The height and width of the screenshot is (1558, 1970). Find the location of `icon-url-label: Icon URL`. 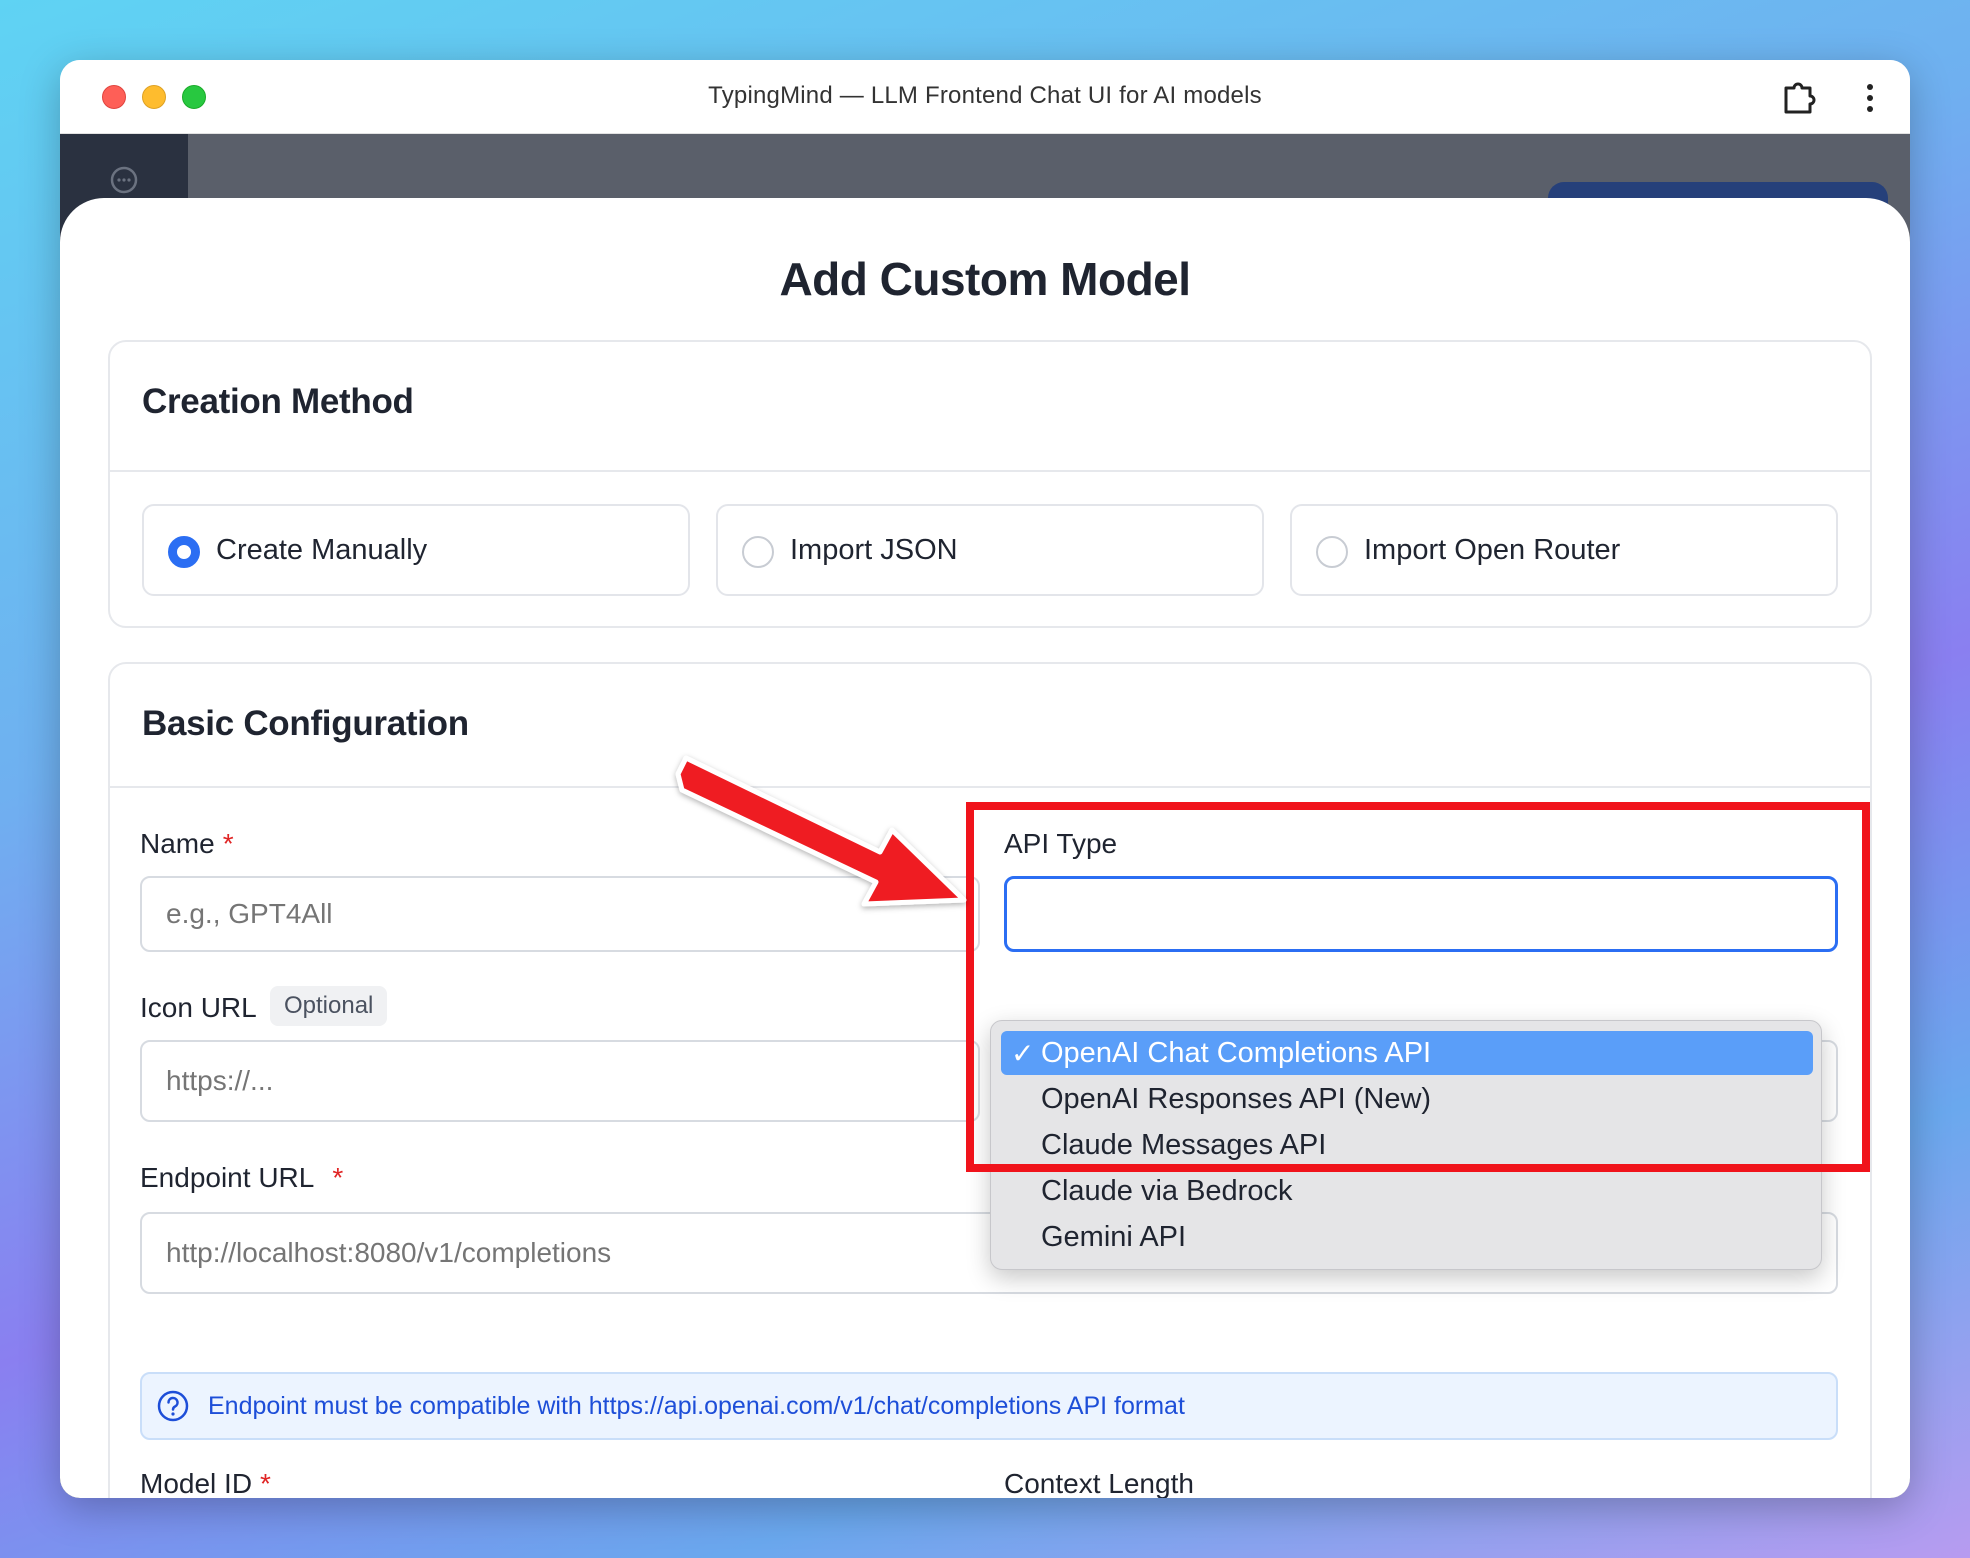

icon-url-label: Icon URL is located at coordinates (198, 1007).